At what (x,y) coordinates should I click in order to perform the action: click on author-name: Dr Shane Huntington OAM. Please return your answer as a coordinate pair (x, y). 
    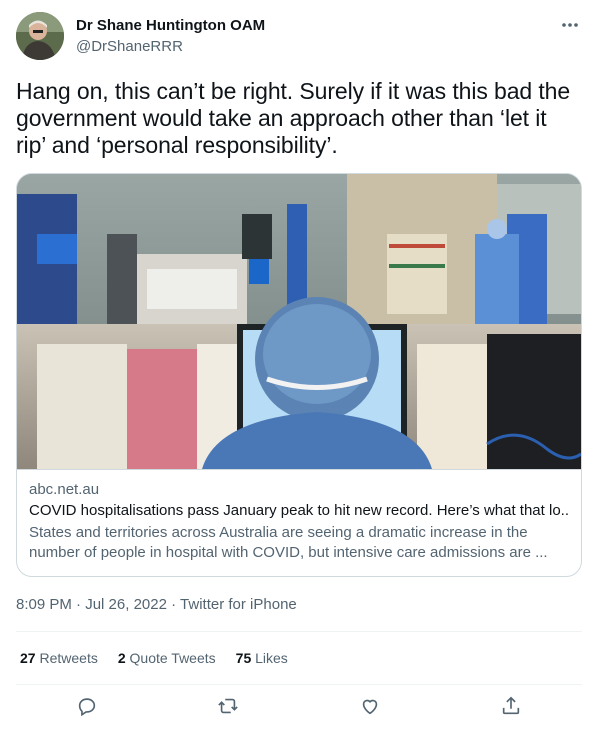
    Looking at the image, I should click on (170, 25).